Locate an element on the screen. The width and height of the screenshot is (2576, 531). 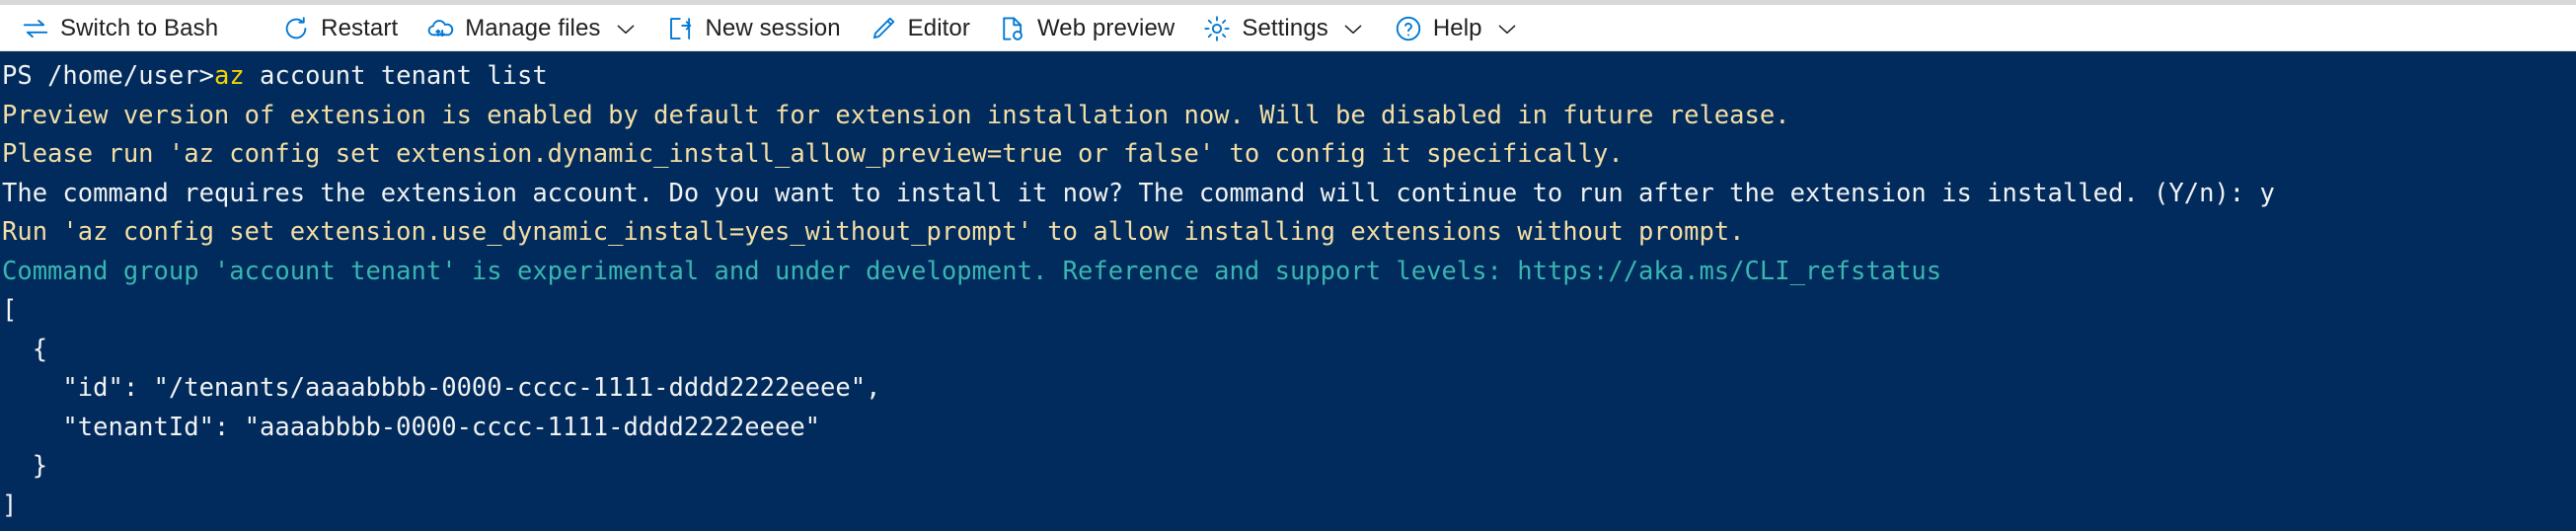
toolbar-label-settings: Settings is located at coordinates (1285, 27).